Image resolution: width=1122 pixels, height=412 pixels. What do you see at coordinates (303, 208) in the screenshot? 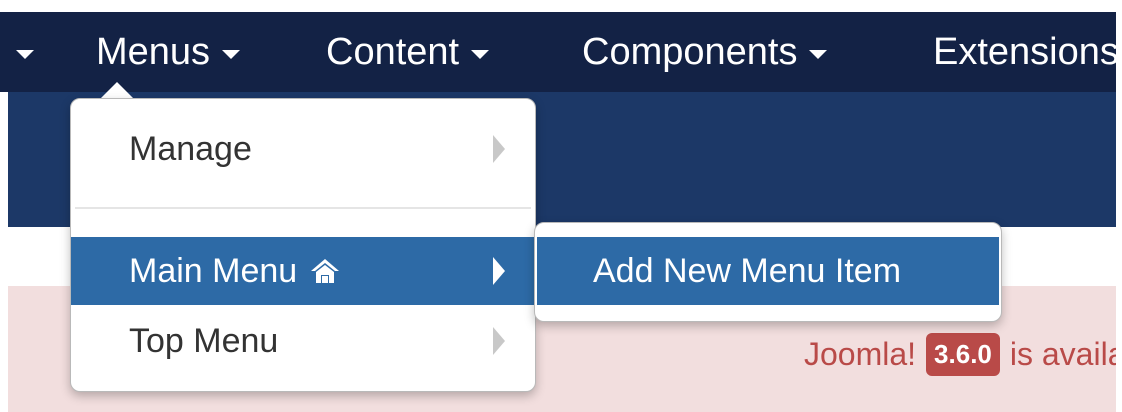
I see `menu-divider` at bounding box center [303, 208].